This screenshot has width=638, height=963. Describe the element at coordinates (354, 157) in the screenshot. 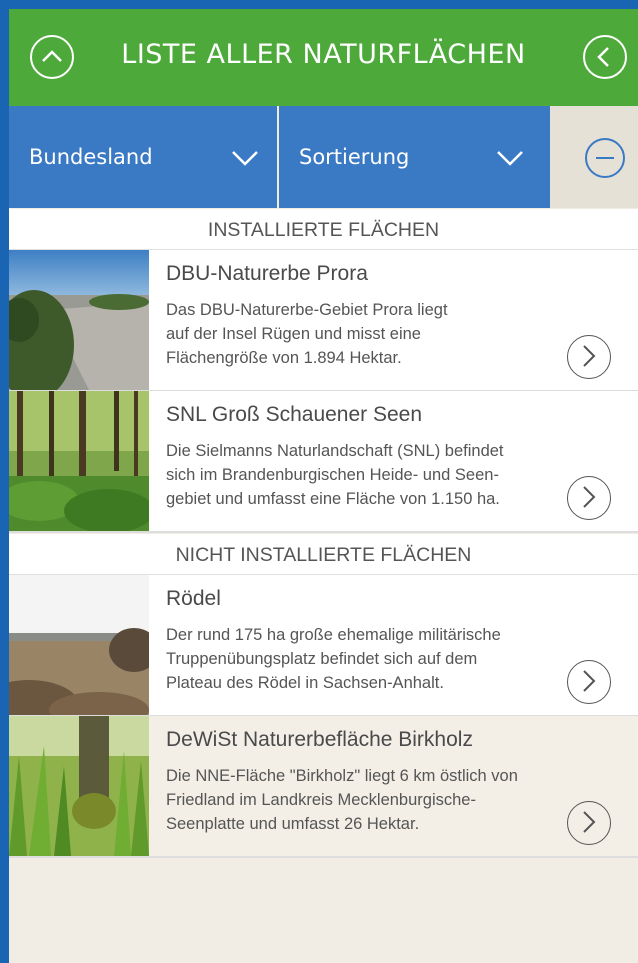

I see `sortierung-label: Sortierung` at that location.